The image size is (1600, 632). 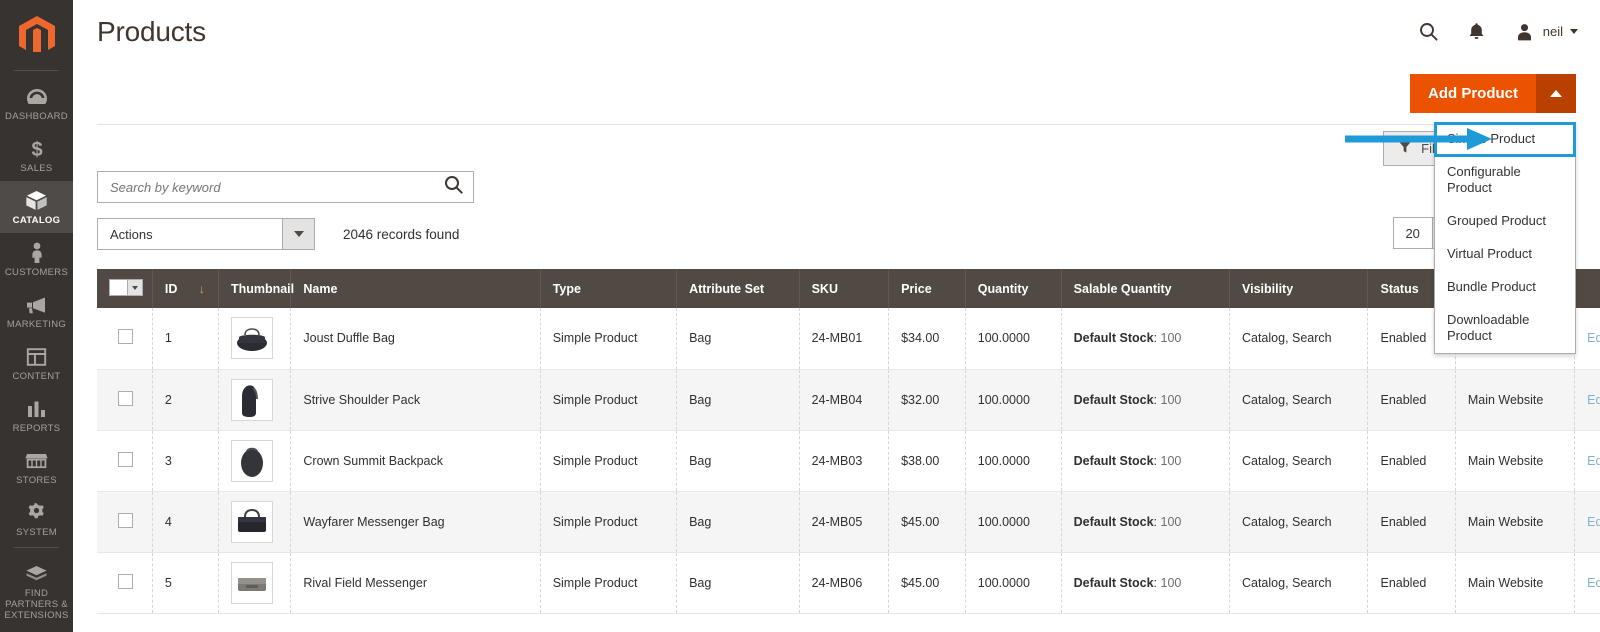 What do you see at coordinates (36, 103) in the screenshot?
I see `sidebar-item-dashboard: DASHBOARD` at bounding box center [36, 103].